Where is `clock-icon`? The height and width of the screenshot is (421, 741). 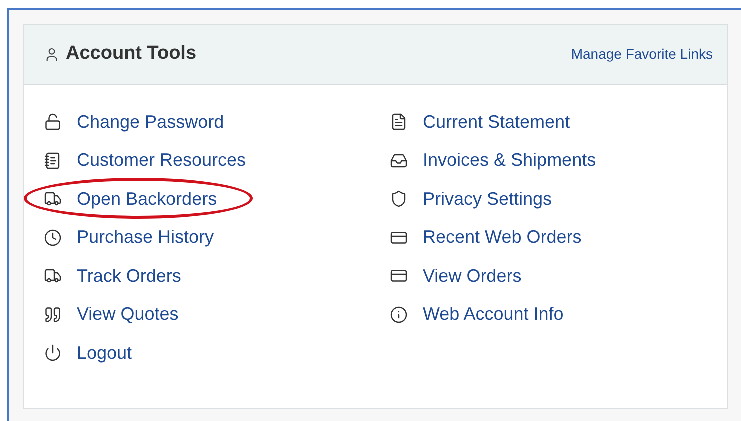
clock-icon is located at coordinates (53, 237).